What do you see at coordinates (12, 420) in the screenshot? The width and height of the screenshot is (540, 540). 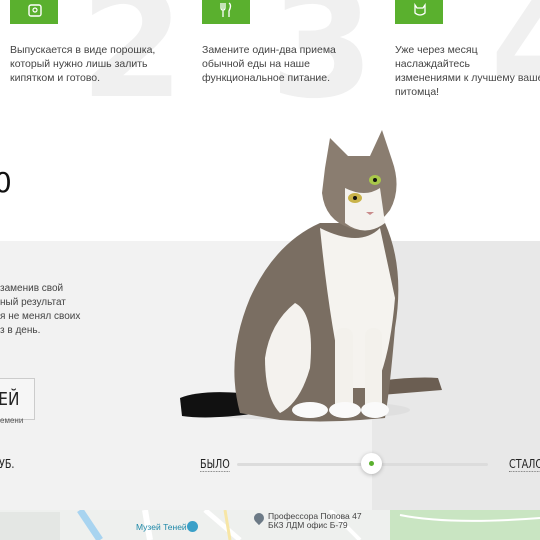 I see `order-button-caption: емени` at bounding box center [12, 420].